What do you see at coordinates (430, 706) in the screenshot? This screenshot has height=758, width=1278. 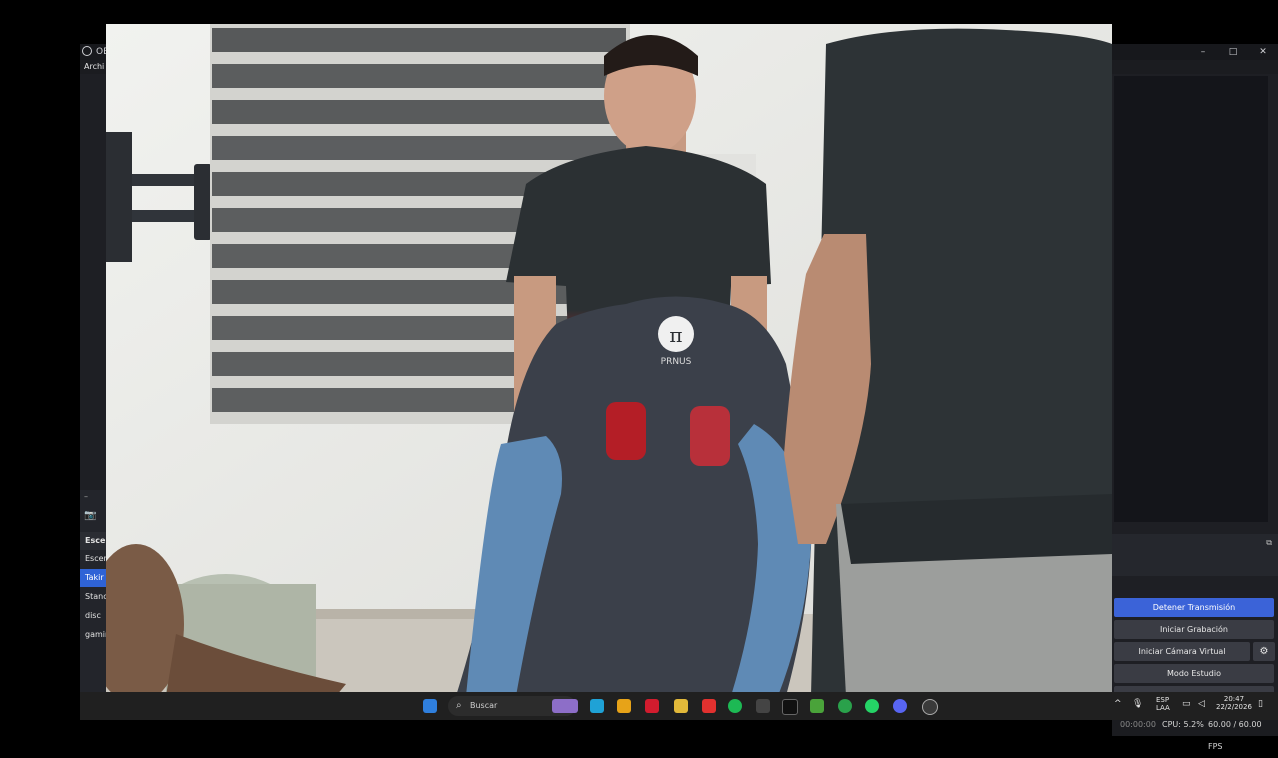 I see `windows-start-icon` at bounding box center [430, 706].